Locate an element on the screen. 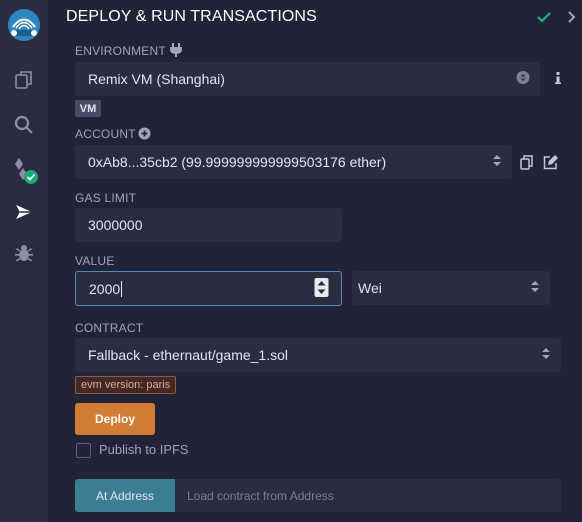  solidity-compiler-icon is located at coordinates (24, 170).